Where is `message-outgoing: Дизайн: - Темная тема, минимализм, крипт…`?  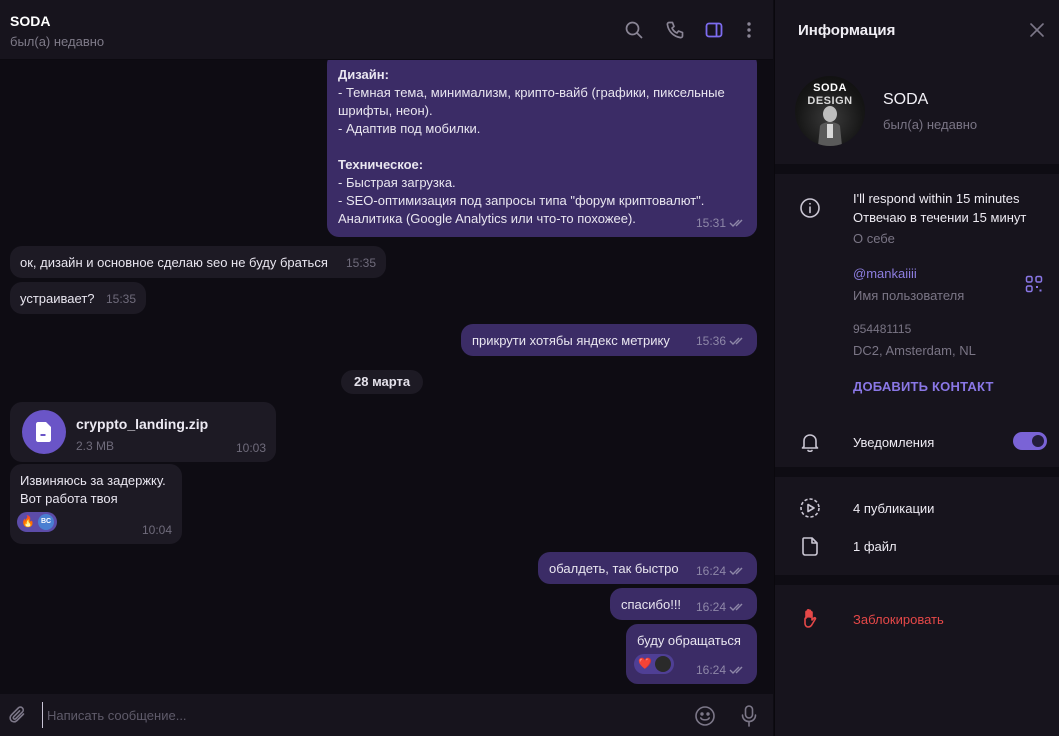 message-outgoing: Дизайн: - Темная тема, минимализм, крипт… is located at coordinates (542, 148).